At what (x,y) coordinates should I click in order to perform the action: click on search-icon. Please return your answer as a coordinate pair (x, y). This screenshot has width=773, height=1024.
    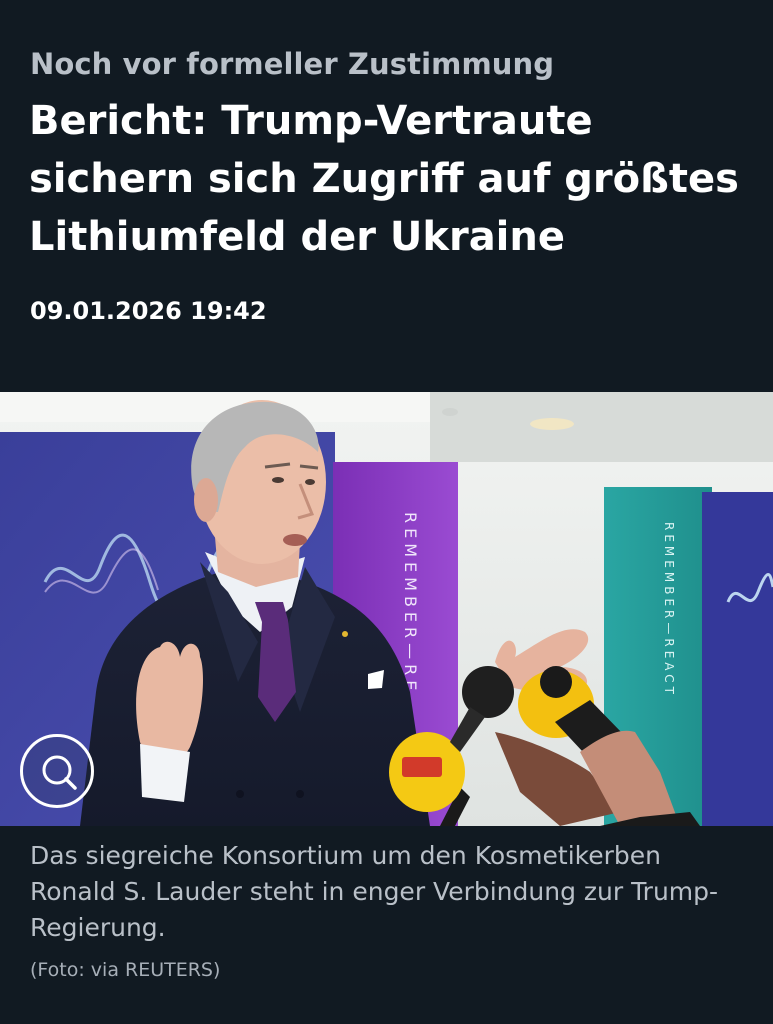
    Looking at the image, I should click on (59, 772).